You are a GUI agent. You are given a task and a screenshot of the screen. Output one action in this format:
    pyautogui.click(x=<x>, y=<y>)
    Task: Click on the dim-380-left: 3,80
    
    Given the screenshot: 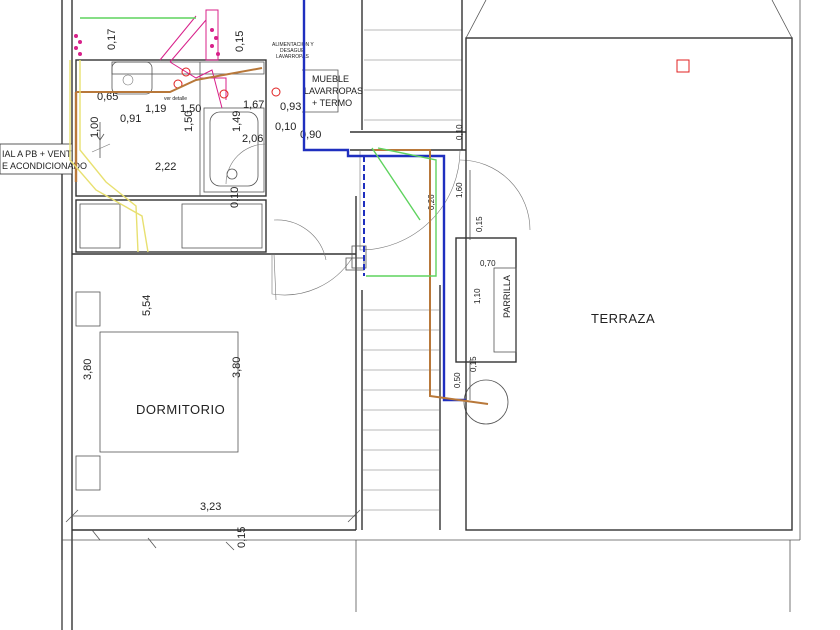 What is the action you would take?
    pyautogui.click(x=88, y=369)
    